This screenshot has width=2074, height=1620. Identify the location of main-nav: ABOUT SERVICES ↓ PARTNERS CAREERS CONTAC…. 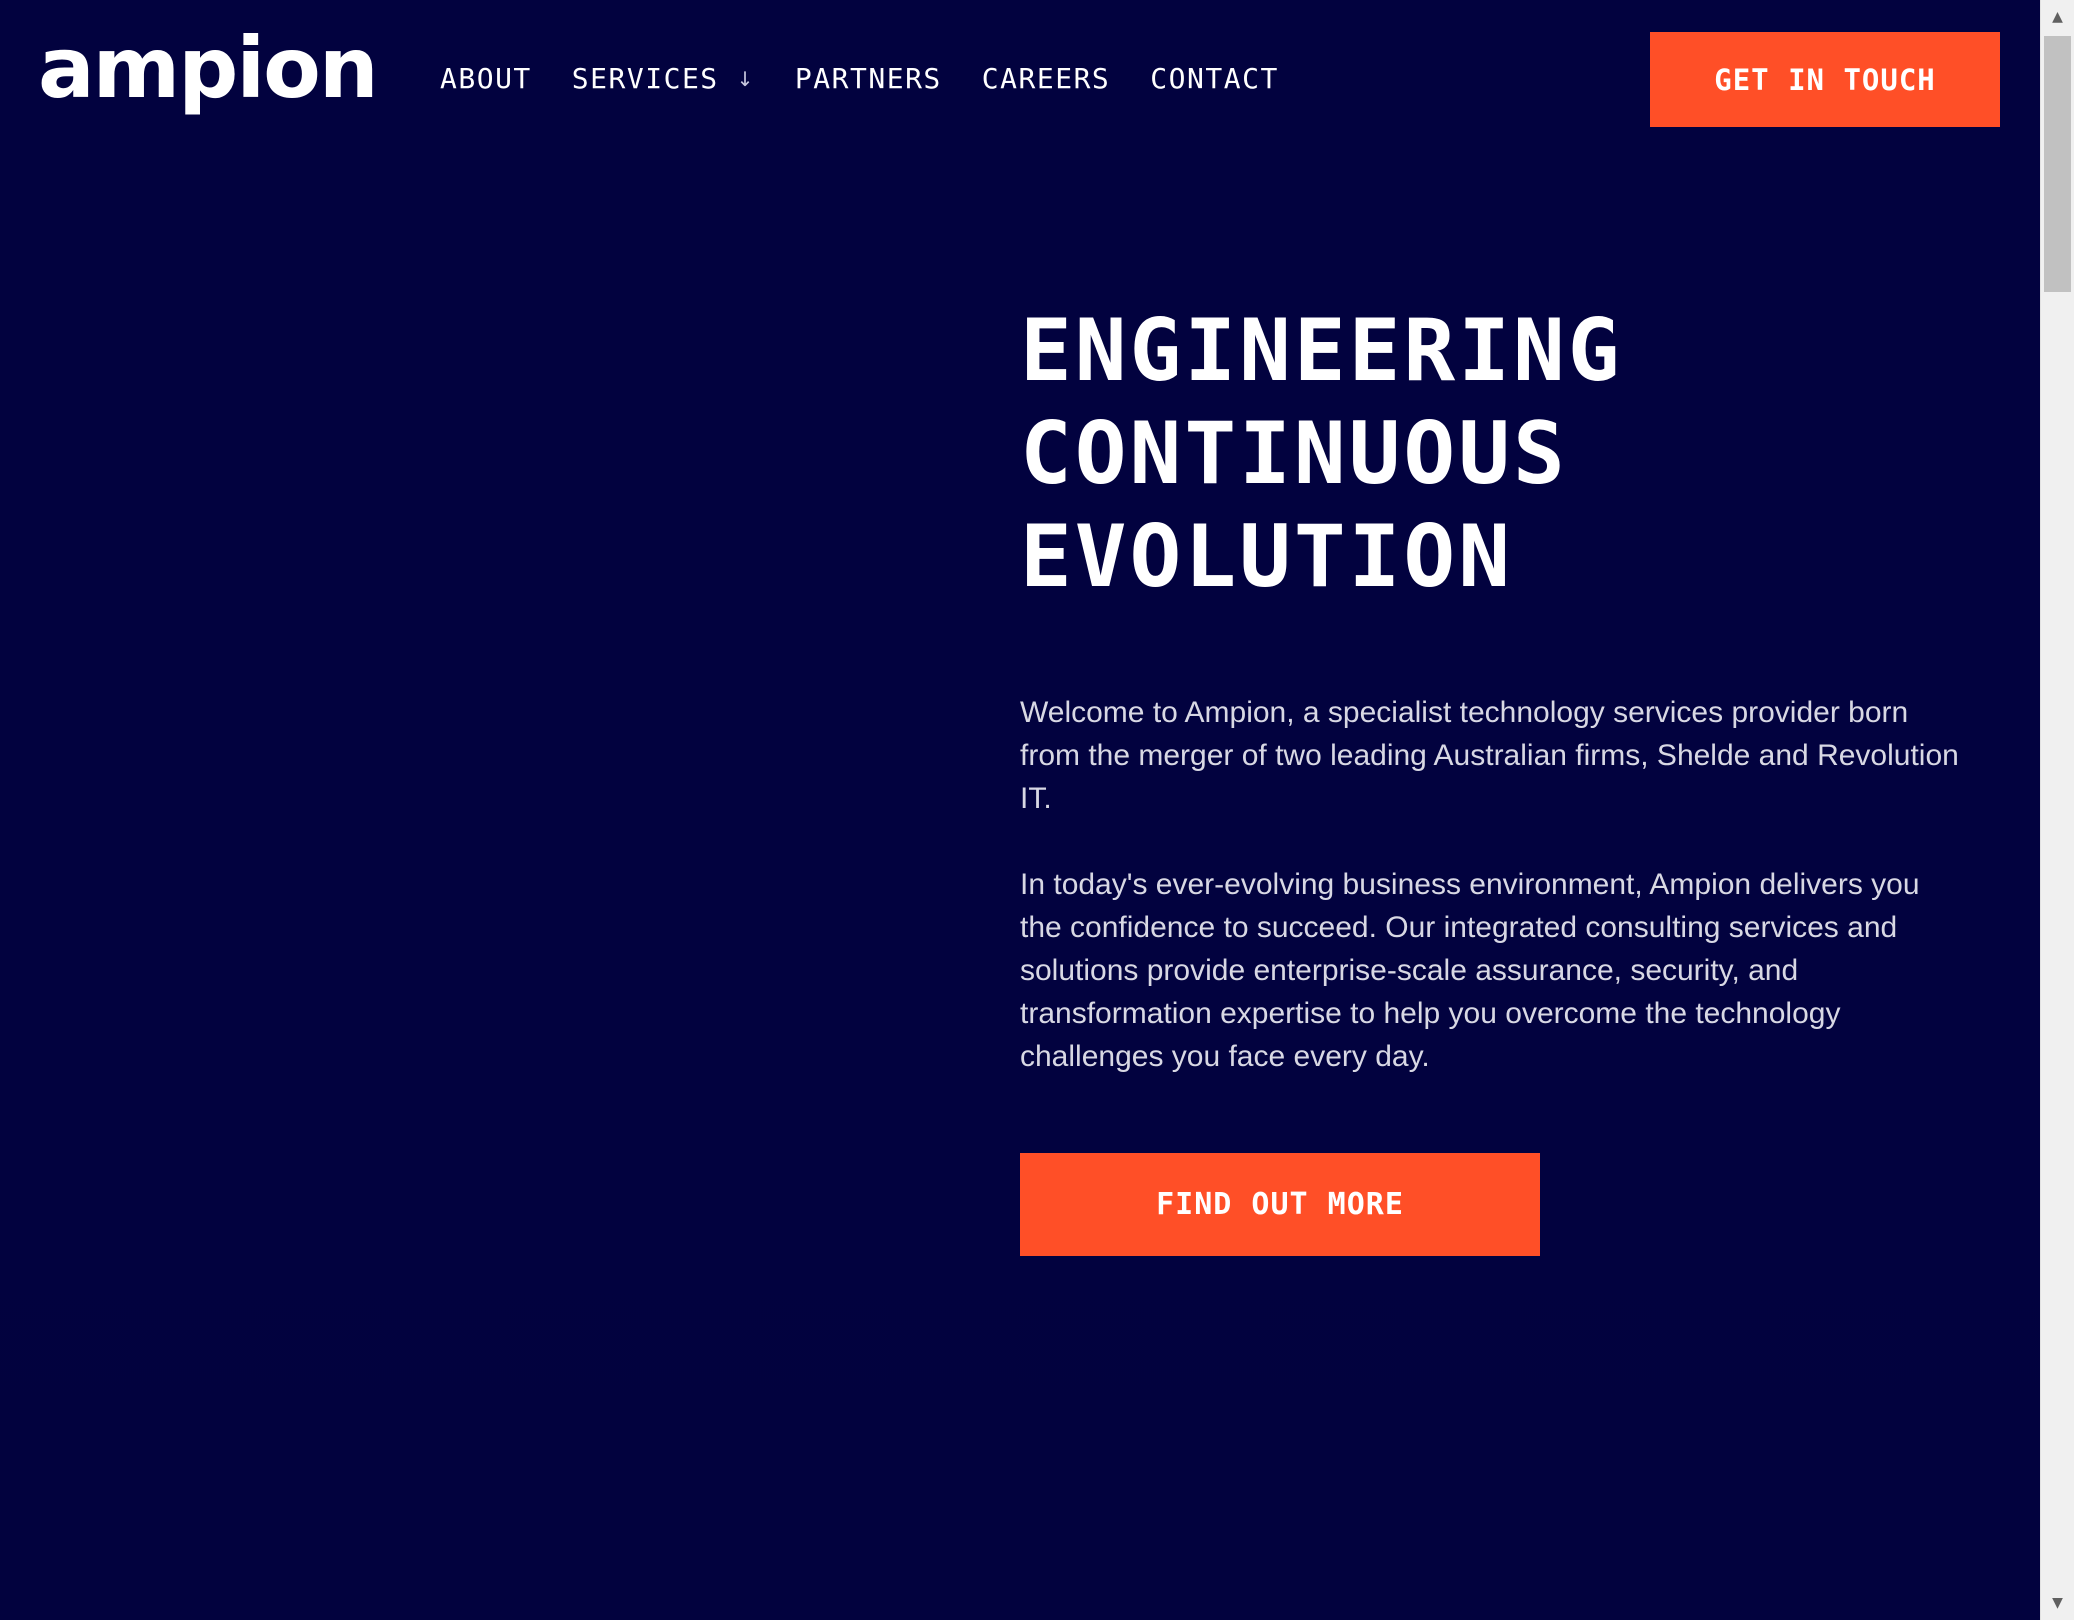
(879, 78).